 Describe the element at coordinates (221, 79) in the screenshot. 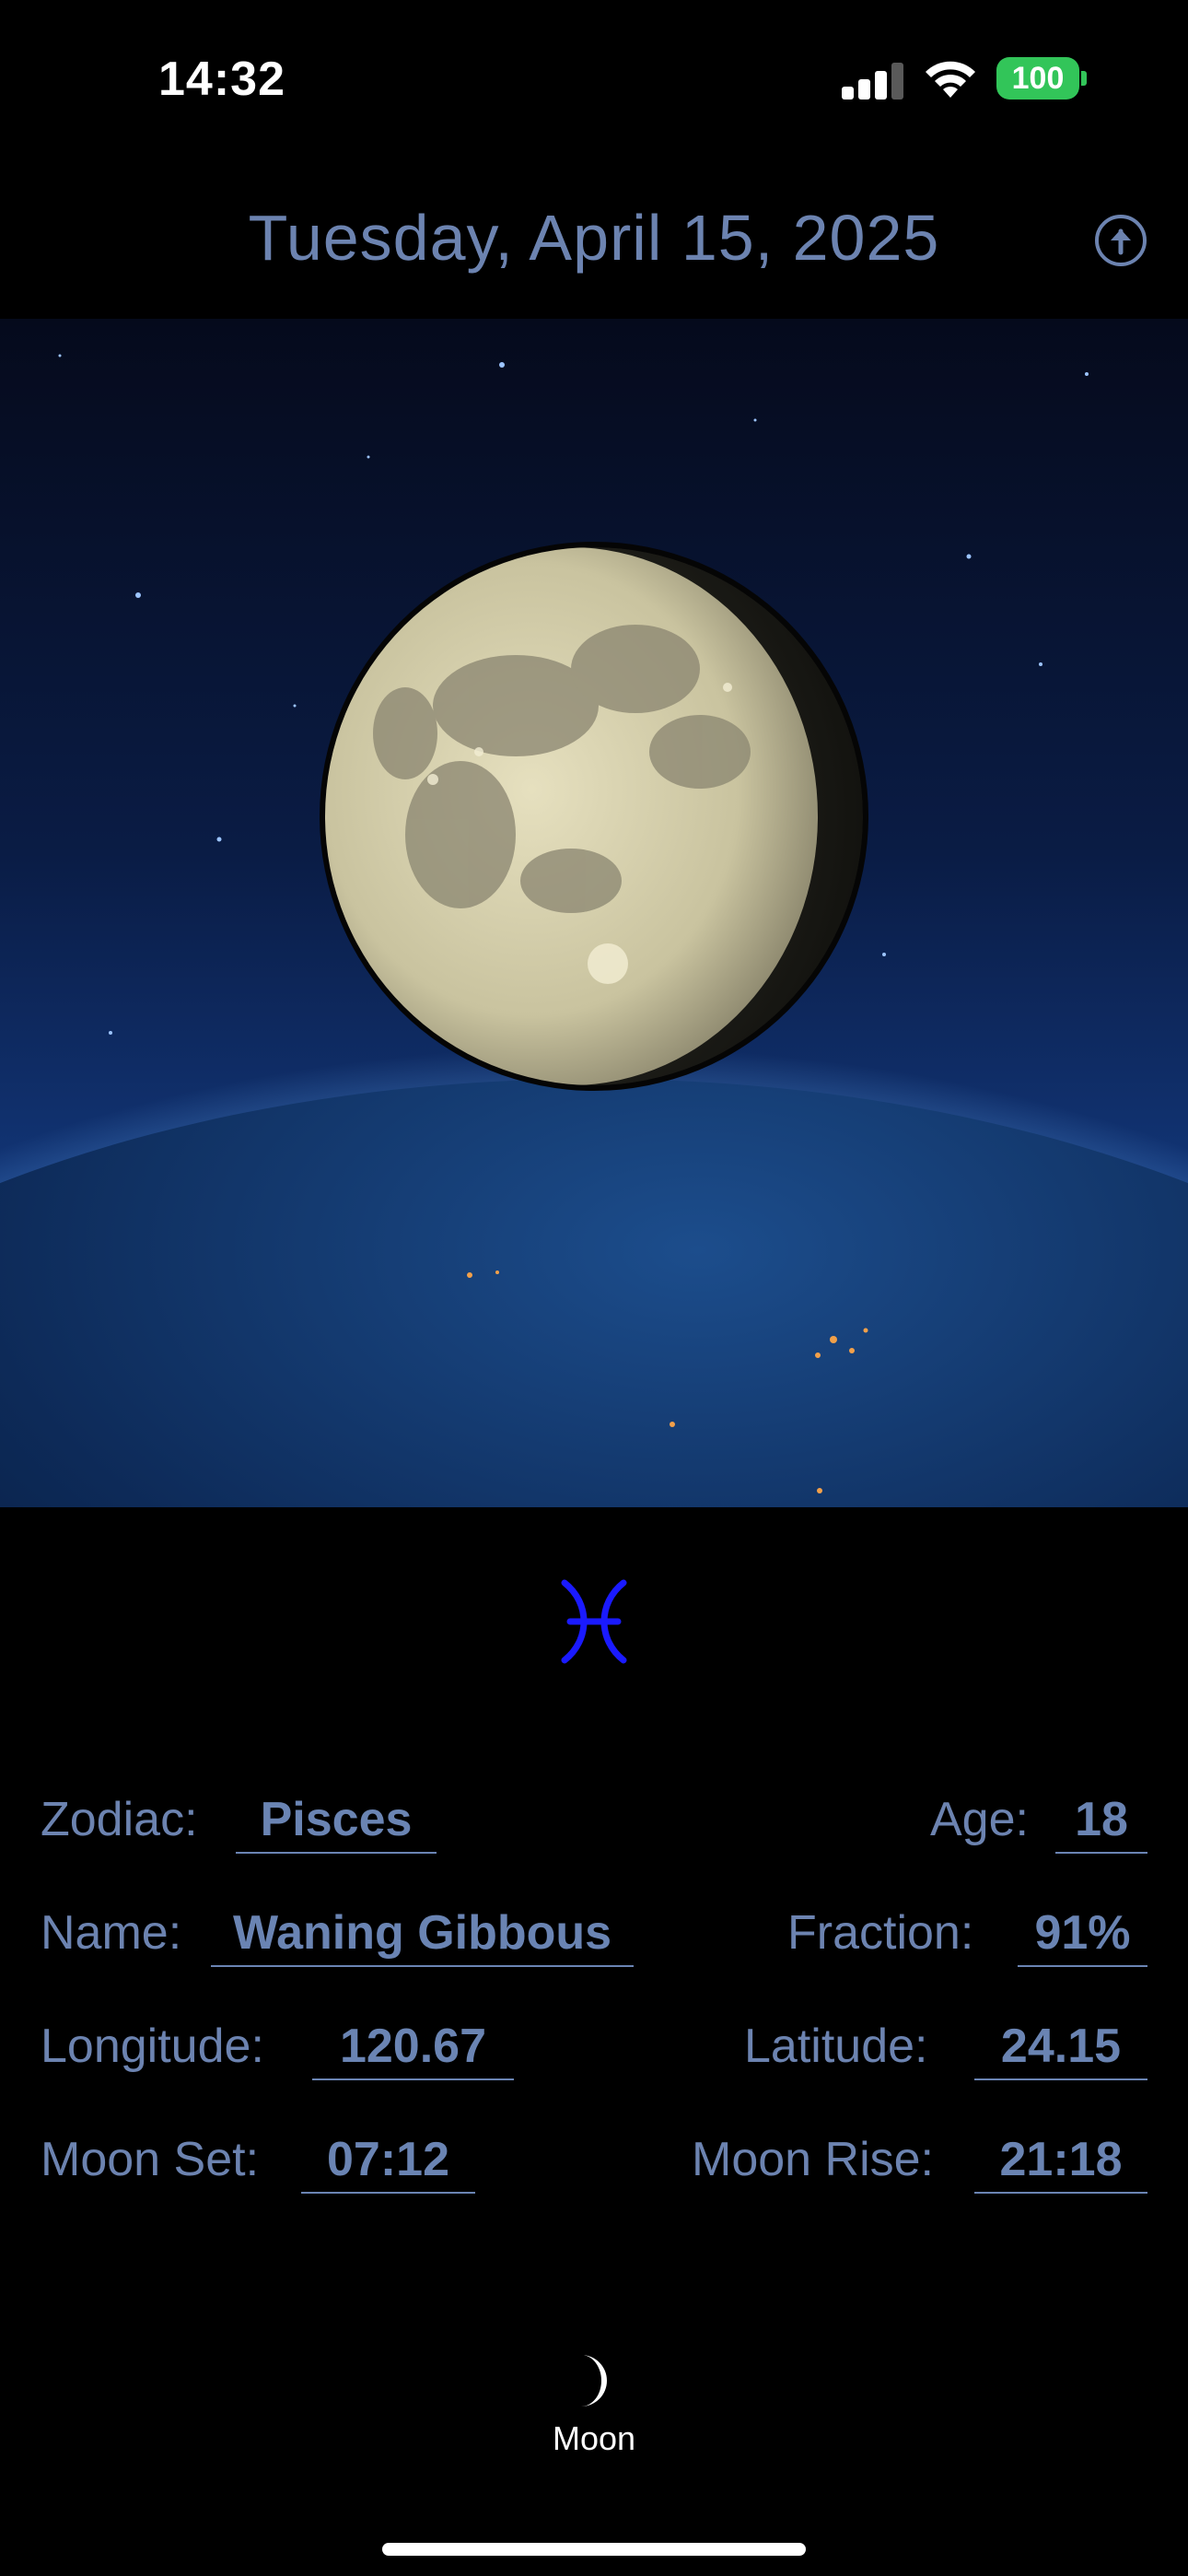

I see `status-time: 14:32` at that location.